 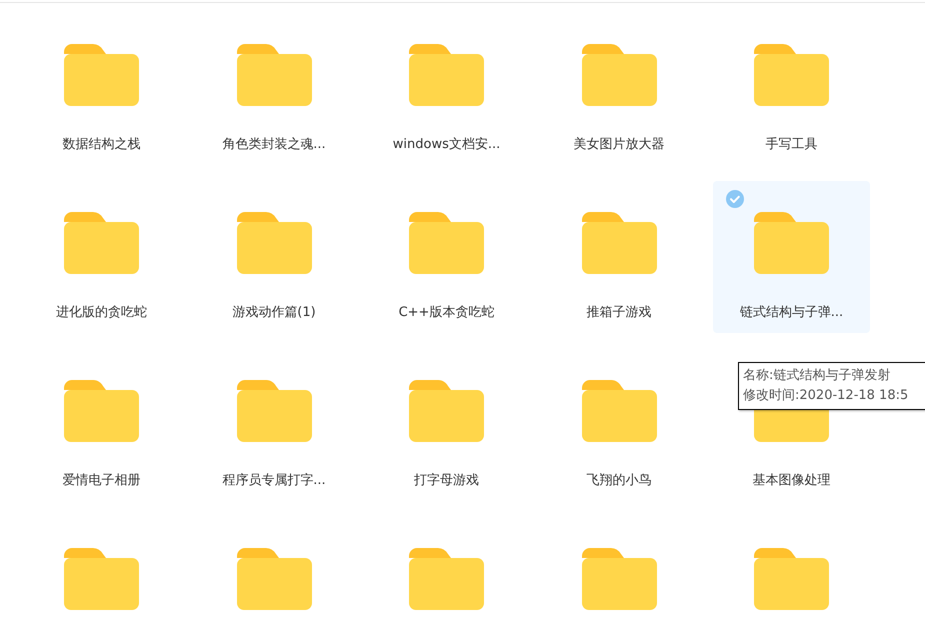 I want to click on tooltip-text: 名称:链式结构与子弹发射, so click(x=817, y=376).